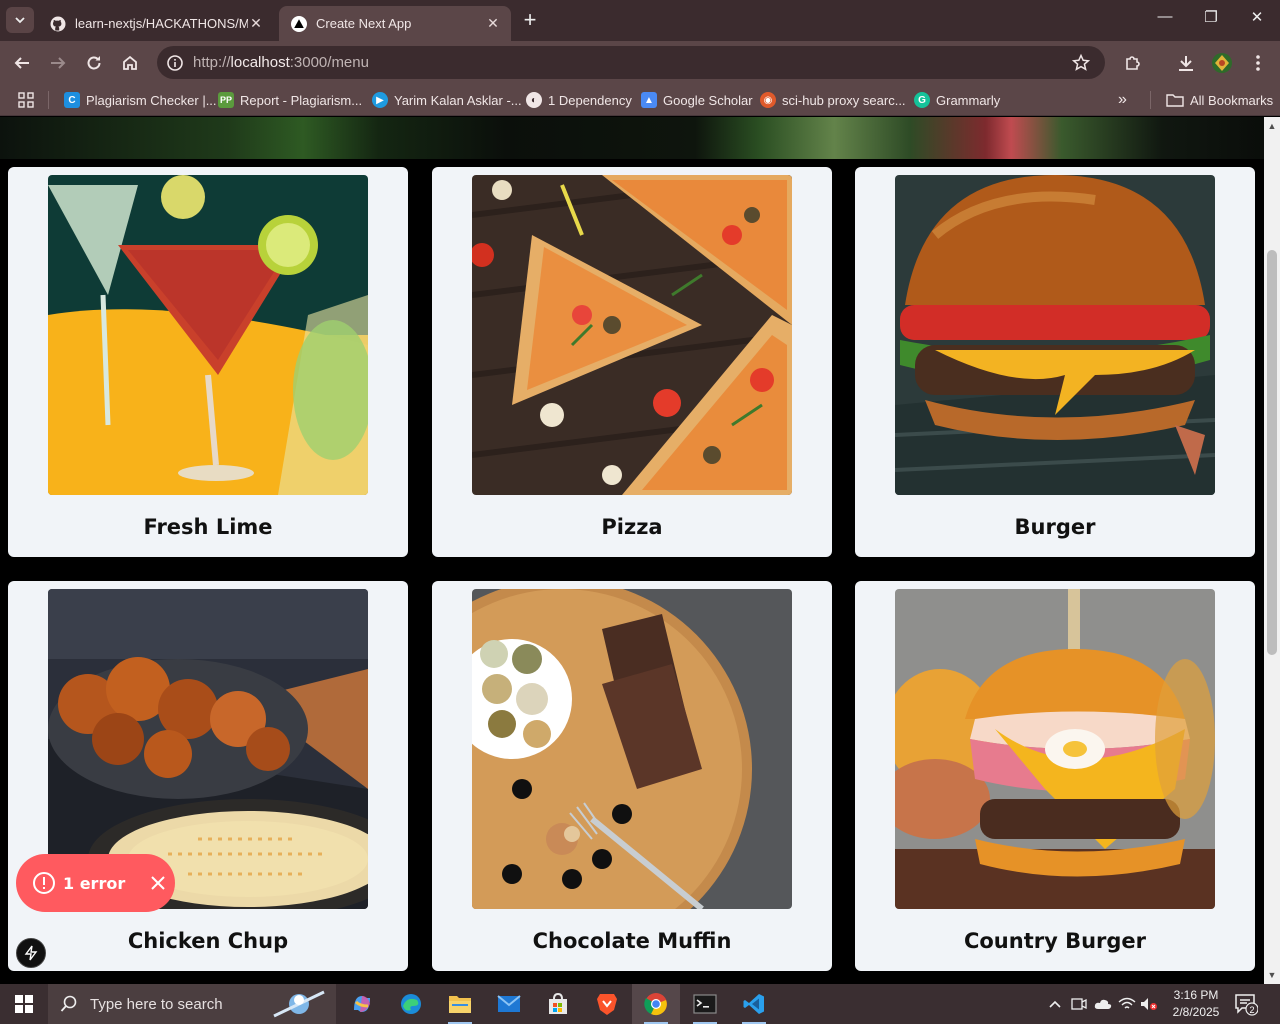  Describe the element at coordinates (1165, 20) in the screenshot. I see `minimize-button: —` at that location.